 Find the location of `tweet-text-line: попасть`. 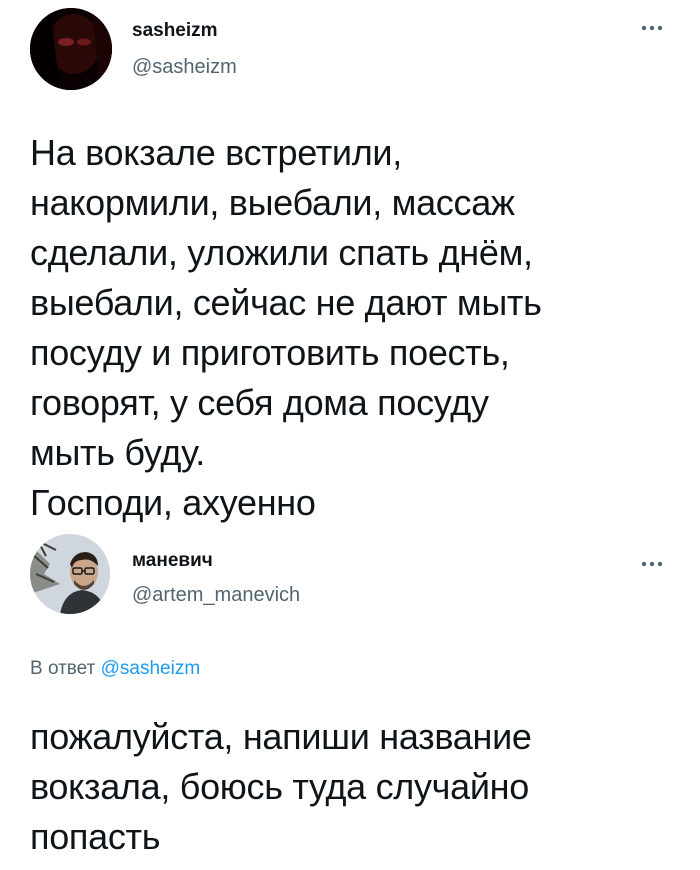

tweet-text-line: попасть is located at coordinates (95, 836).